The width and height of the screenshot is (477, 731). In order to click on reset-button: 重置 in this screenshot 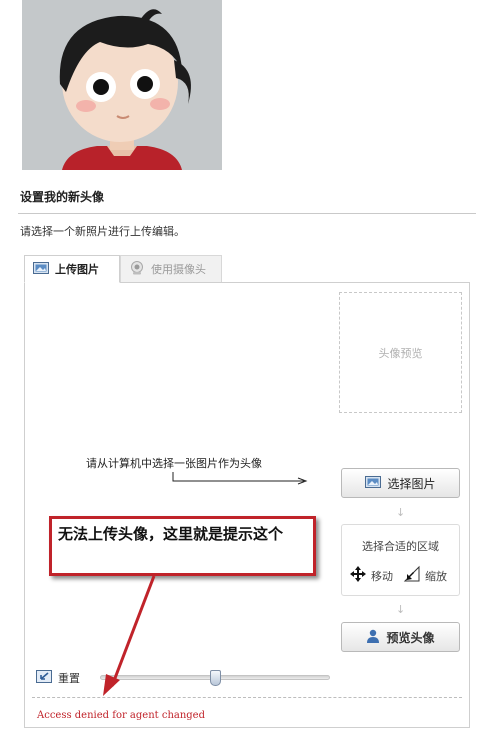, I will do `click(58, 678)`.